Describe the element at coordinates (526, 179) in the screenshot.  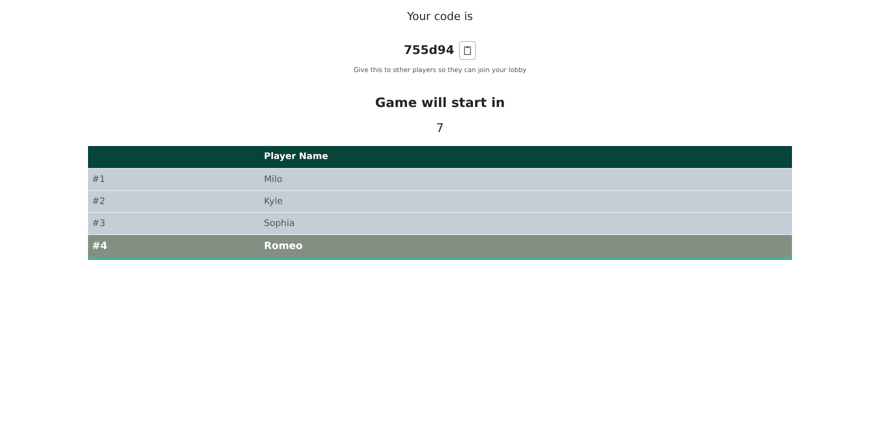
I see `player-name-cell: Milo` at that location.